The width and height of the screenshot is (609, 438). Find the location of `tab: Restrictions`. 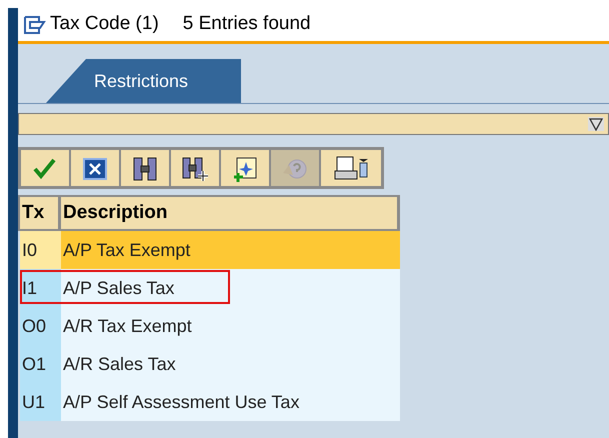

tab: Restrictions is located at coordinates (143, 81).